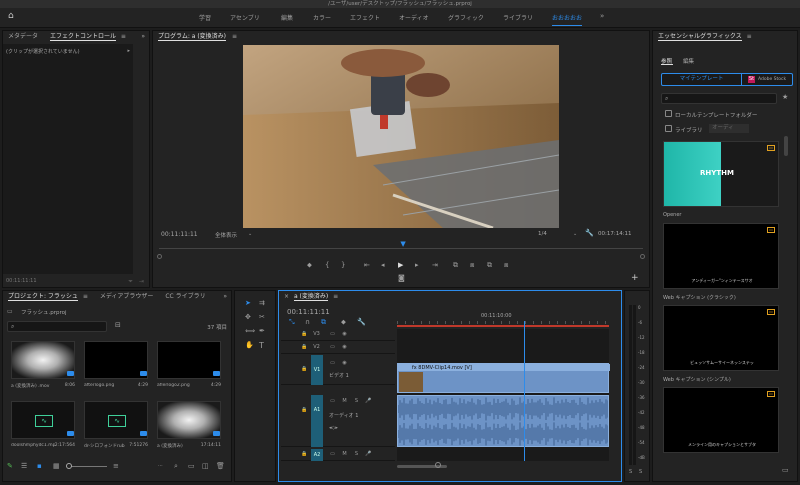 The width and height of the screenshot is (800, 485). Describe the element at coordinates (262, 317) in the screenshot. I see `razor-tool-icon: ✂` at that location.